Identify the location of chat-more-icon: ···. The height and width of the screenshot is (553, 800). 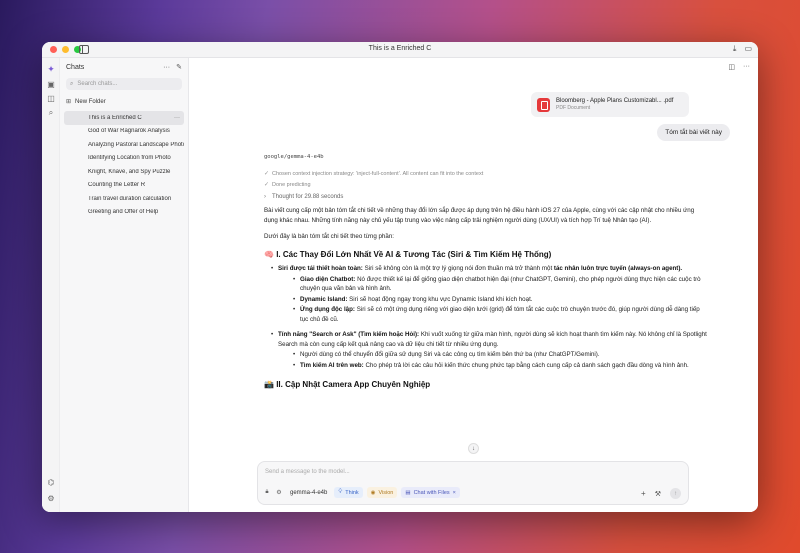
(177, 118).